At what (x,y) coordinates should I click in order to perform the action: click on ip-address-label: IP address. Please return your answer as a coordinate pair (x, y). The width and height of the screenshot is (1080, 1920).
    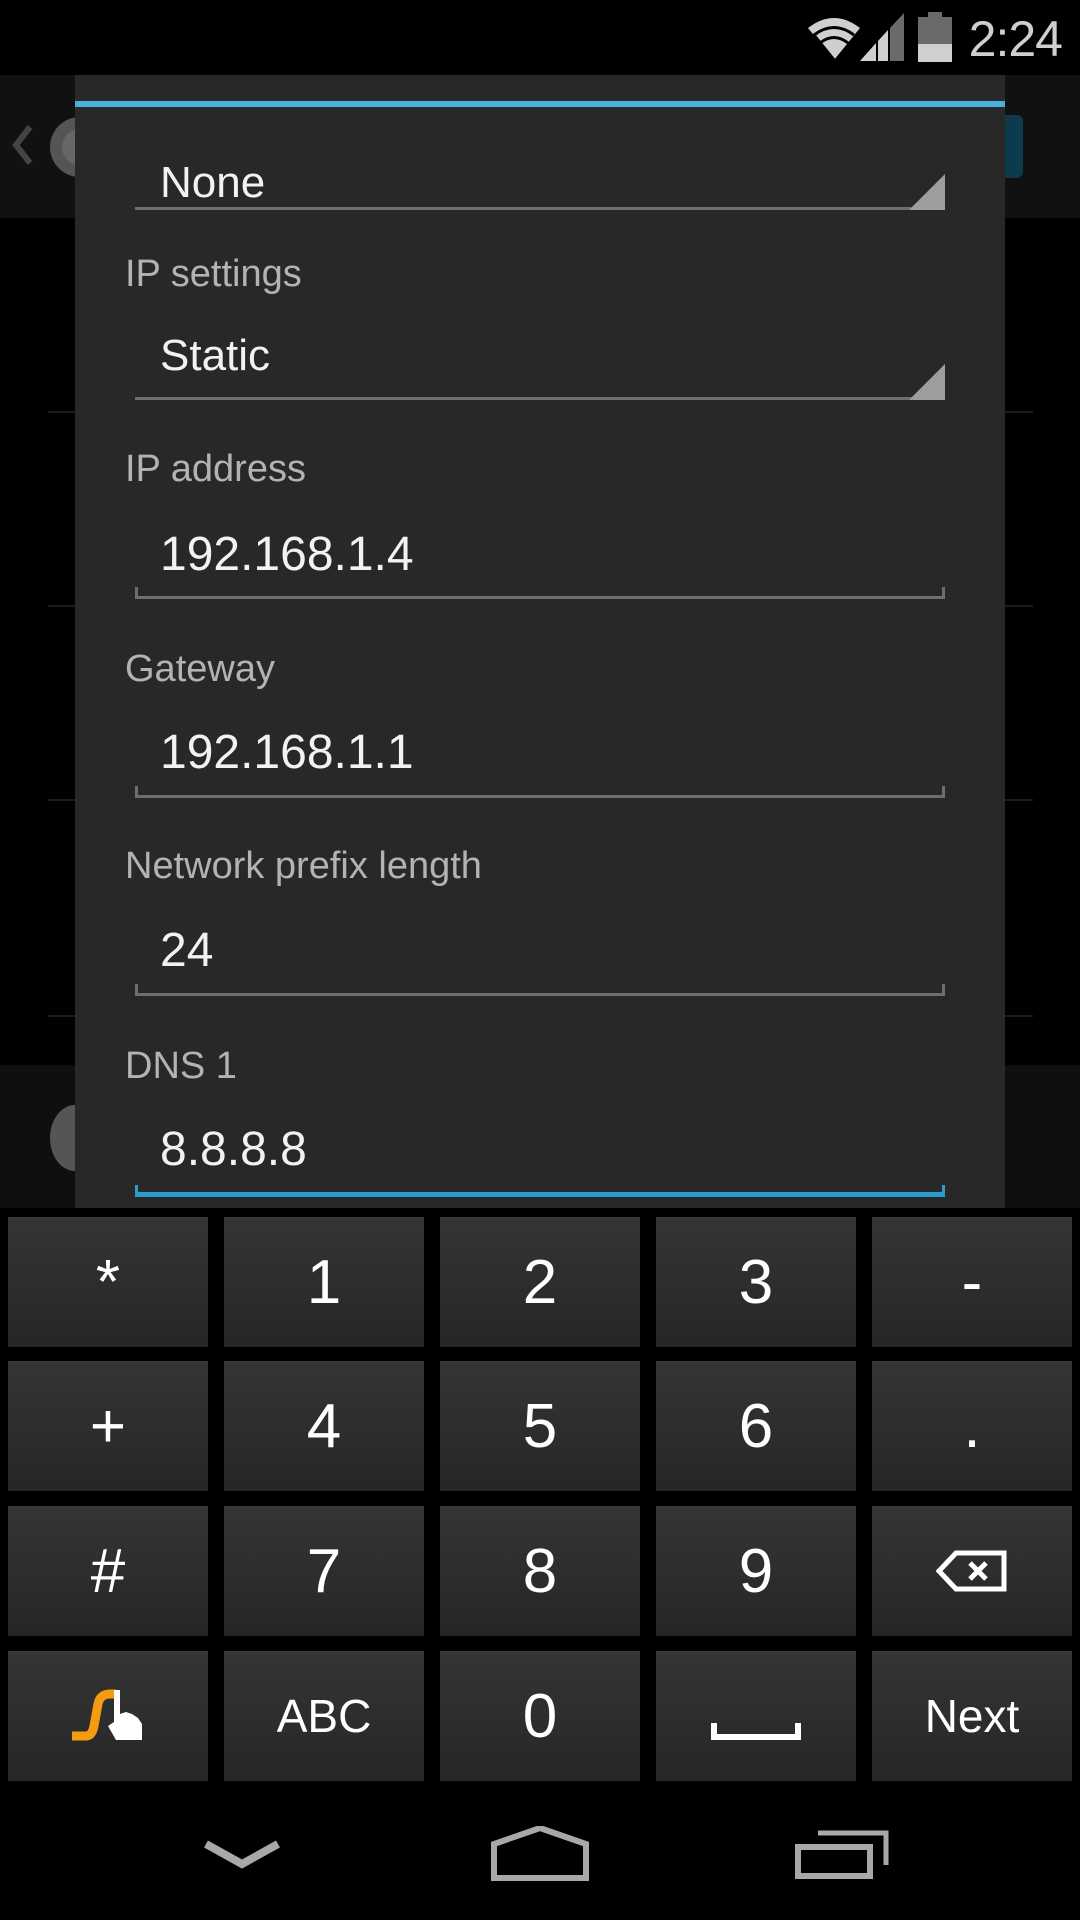
    Looking at the image, I should click on (215, 469).